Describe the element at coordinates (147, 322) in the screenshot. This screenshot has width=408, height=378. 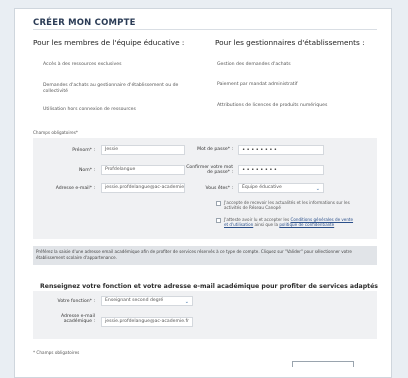
I see `academic-email-input: jessie.profdelangue@ac-academie.fr` at that location.